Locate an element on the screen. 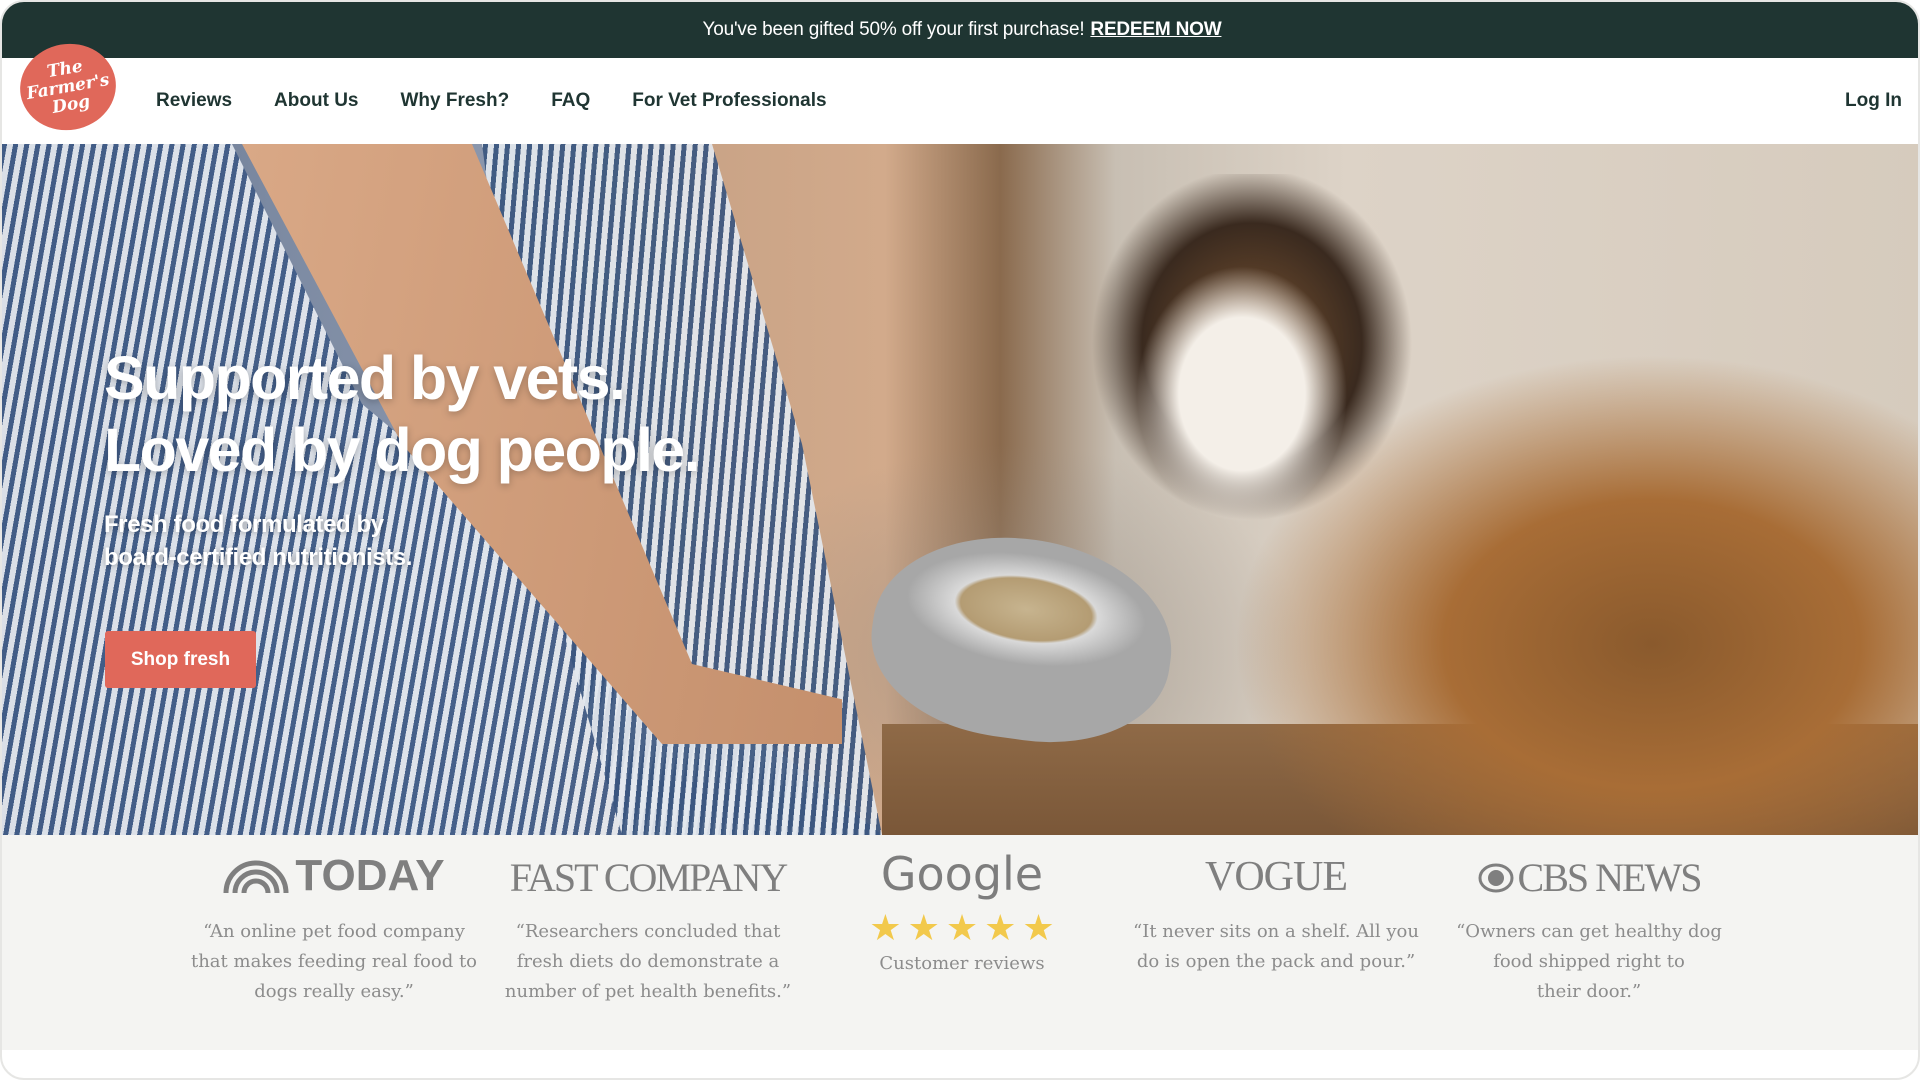  nav-link-about-us: About Us is located at coordinates (316, 101).